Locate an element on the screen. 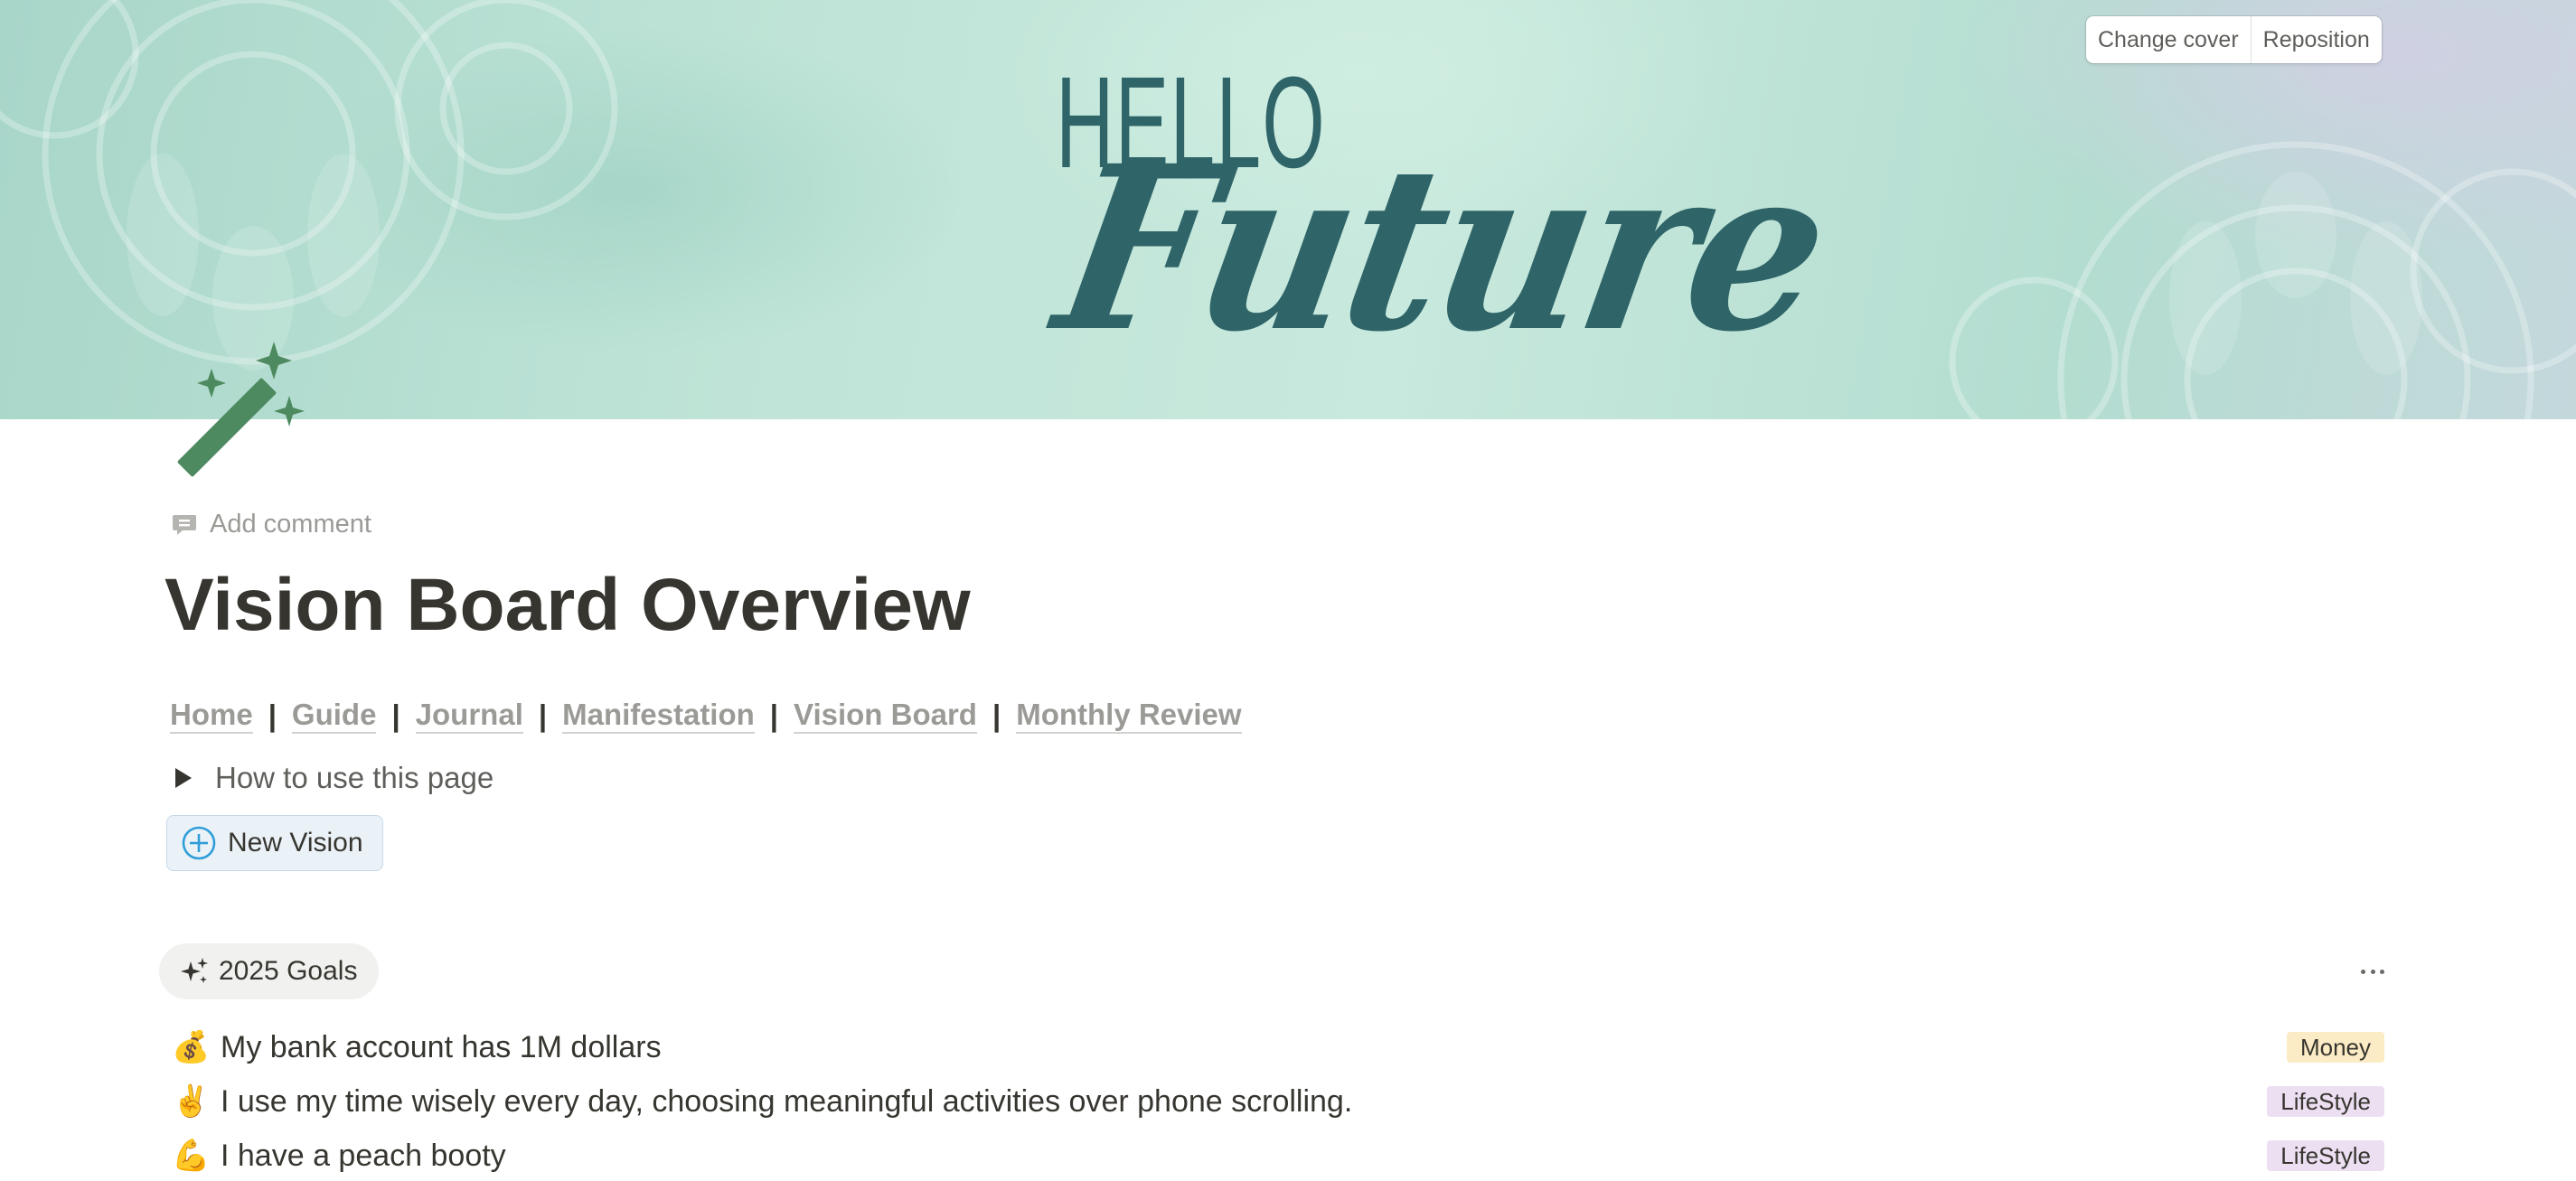 Image resolution: width=2576 pixels, height=1181 pixels. nav-link-monthly-review: Monthly Review is located at coordinates (1129, 716).